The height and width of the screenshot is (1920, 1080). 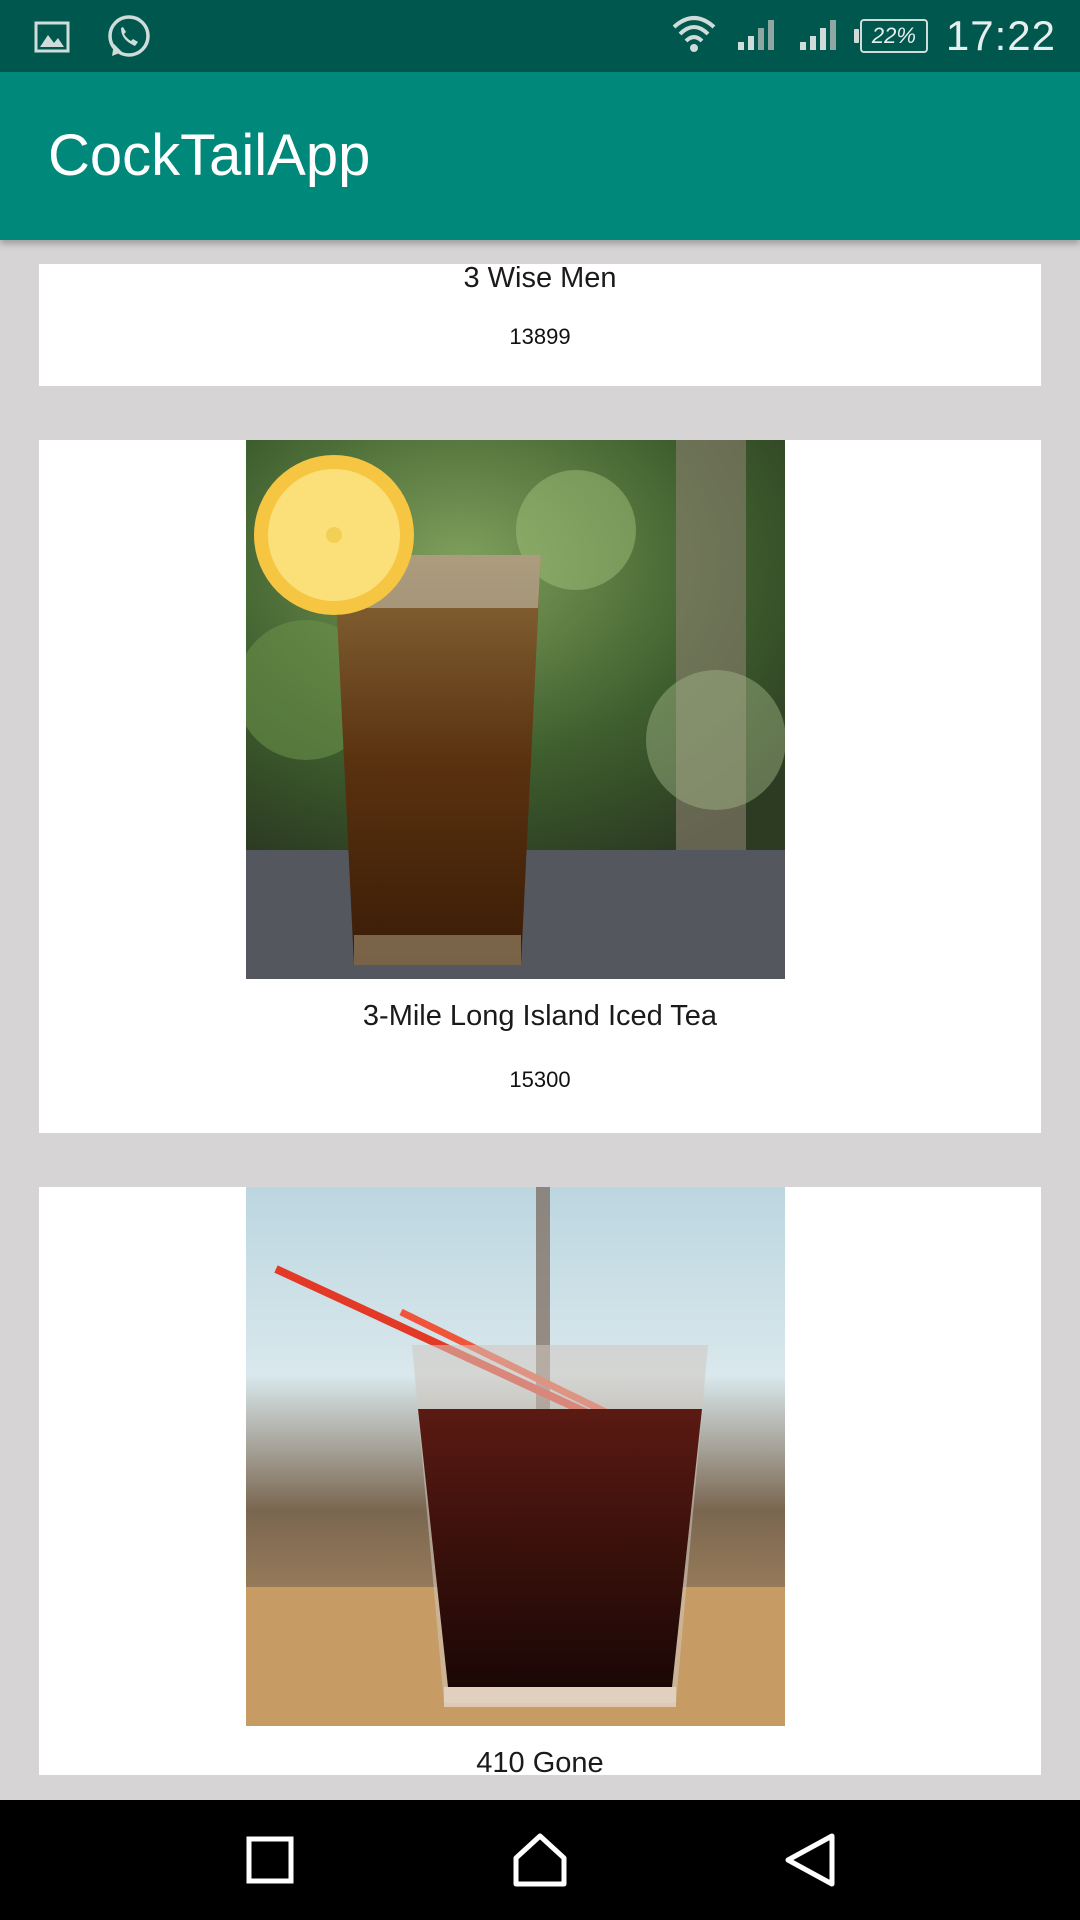 What do you see at coordinates (1000, 35) in the screenshot?
I see `clock: 17:22` at bounding box center [1000, 35].